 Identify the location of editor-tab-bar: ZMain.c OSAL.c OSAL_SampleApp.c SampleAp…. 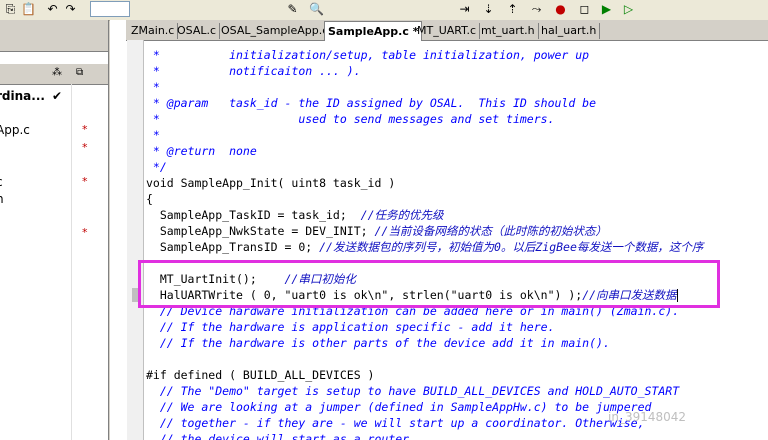
(447, 30).